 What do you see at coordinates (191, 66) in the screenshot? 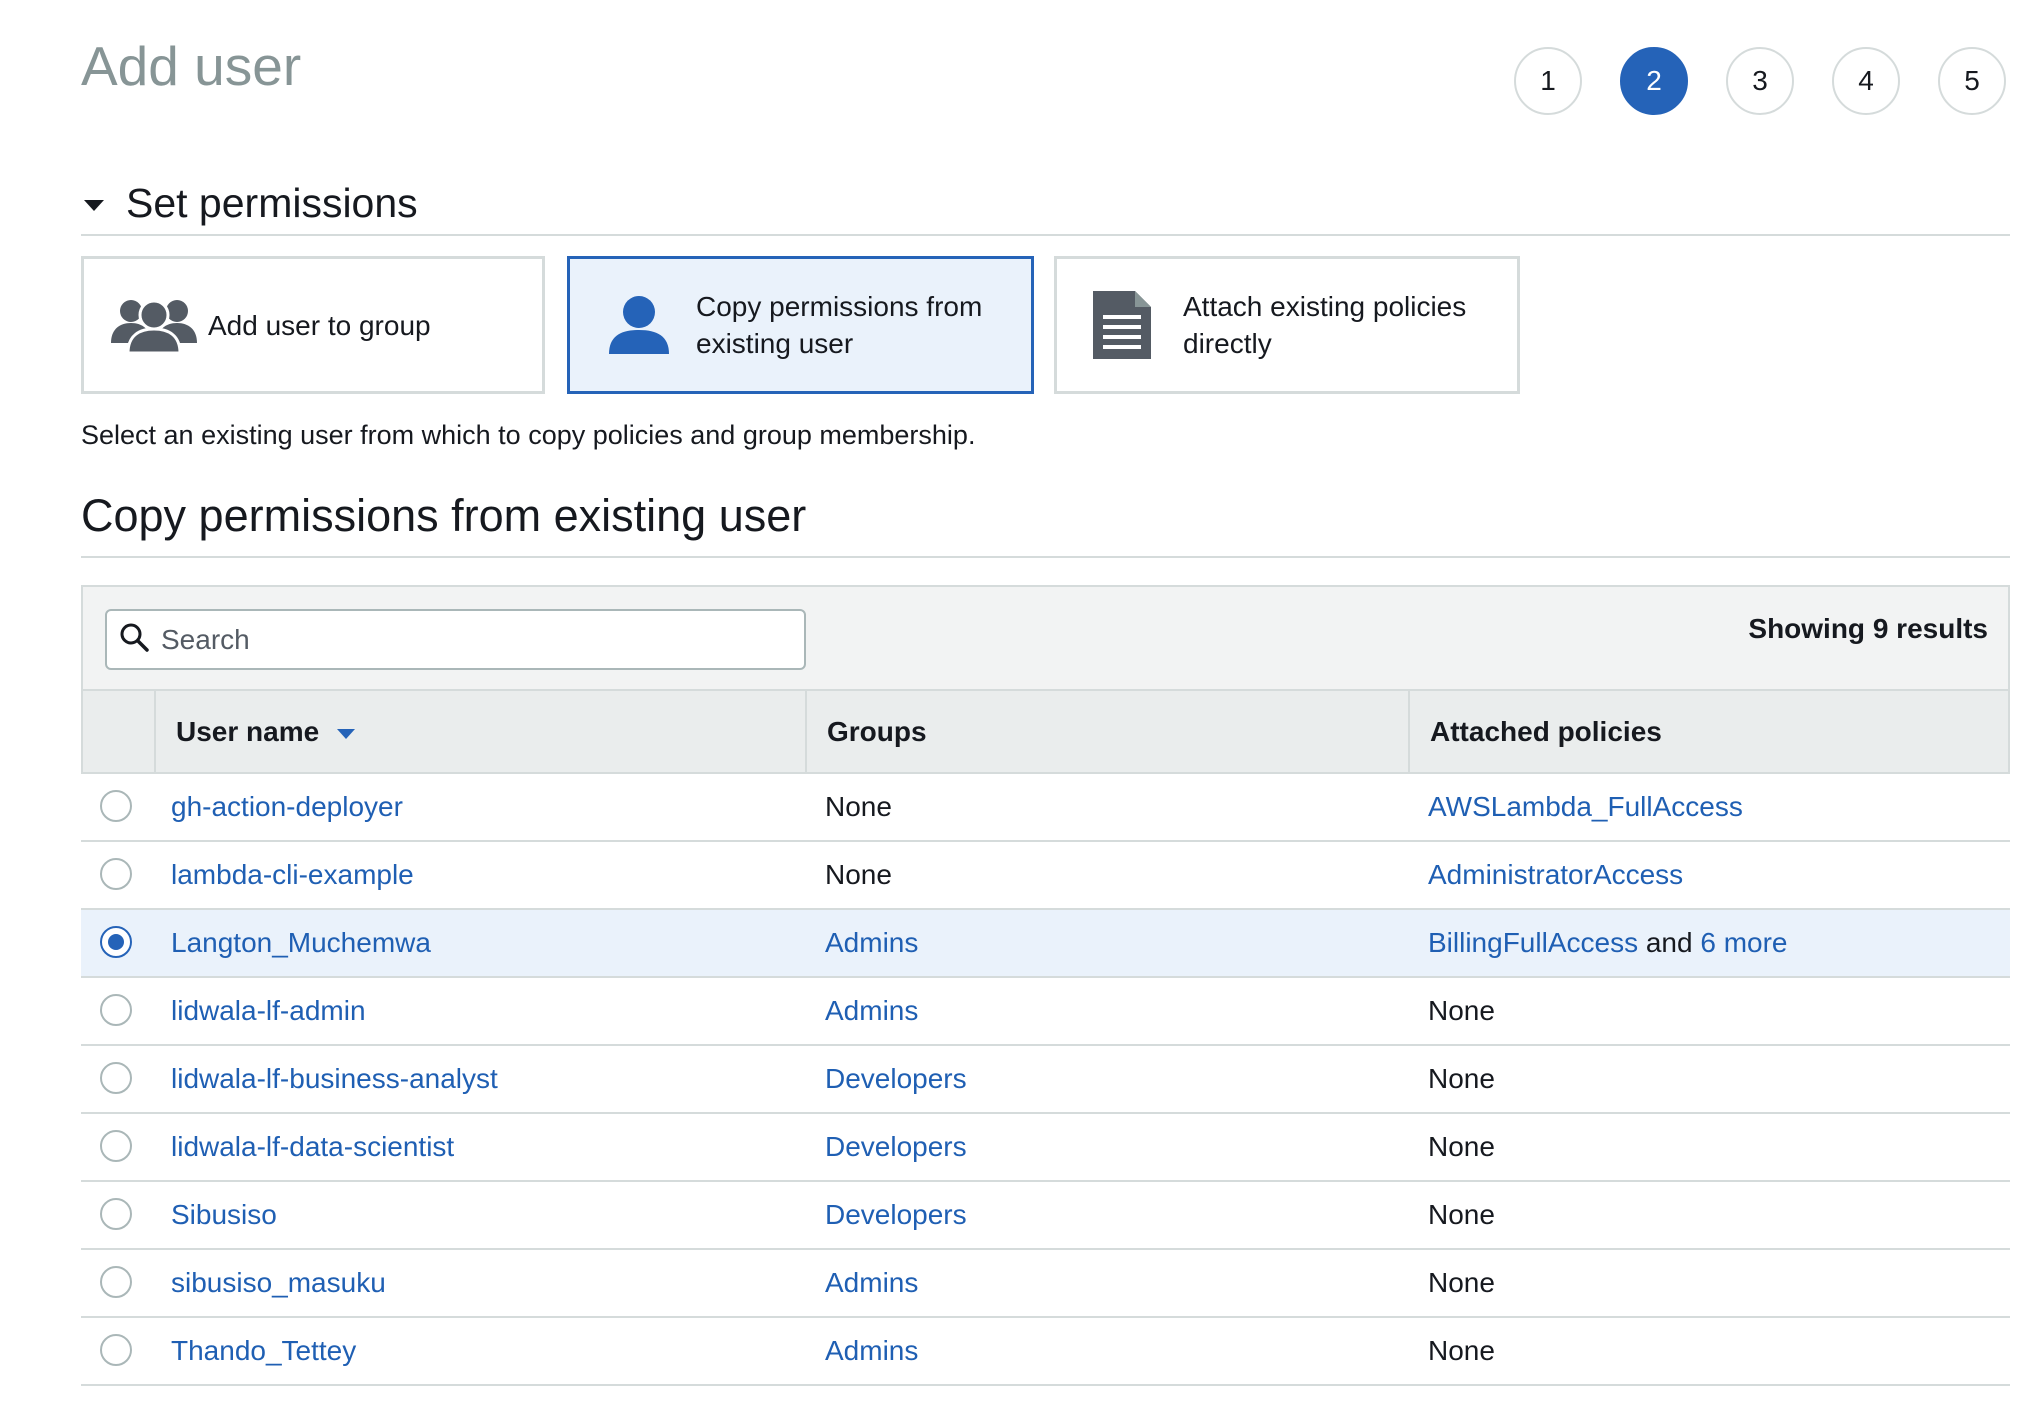
I see `page-title: Add user` at bounding box center [191, 66].